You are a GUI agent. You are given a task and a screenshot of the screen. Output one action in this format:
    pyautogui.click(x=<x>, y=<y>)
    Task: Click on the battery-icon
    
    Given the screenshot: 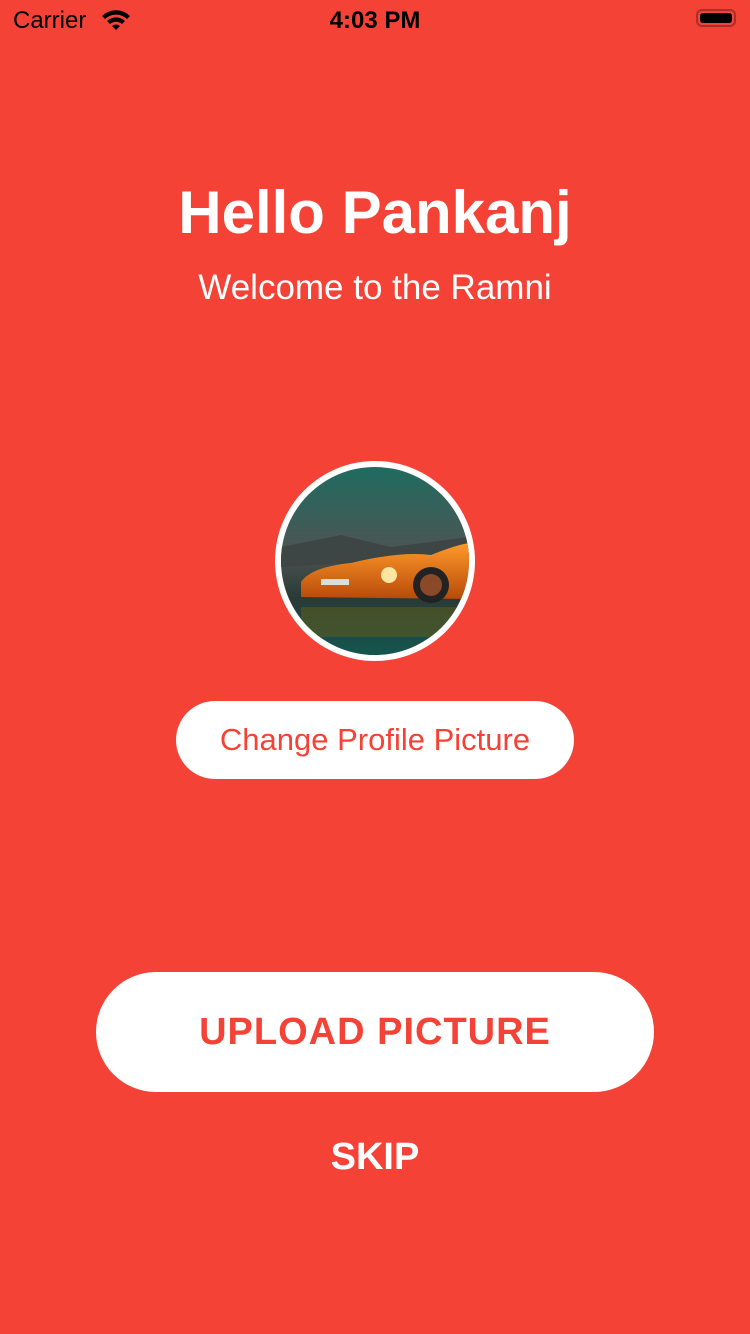 What is the action you would take?
    pyautogui.click(x=716, y=18)
    